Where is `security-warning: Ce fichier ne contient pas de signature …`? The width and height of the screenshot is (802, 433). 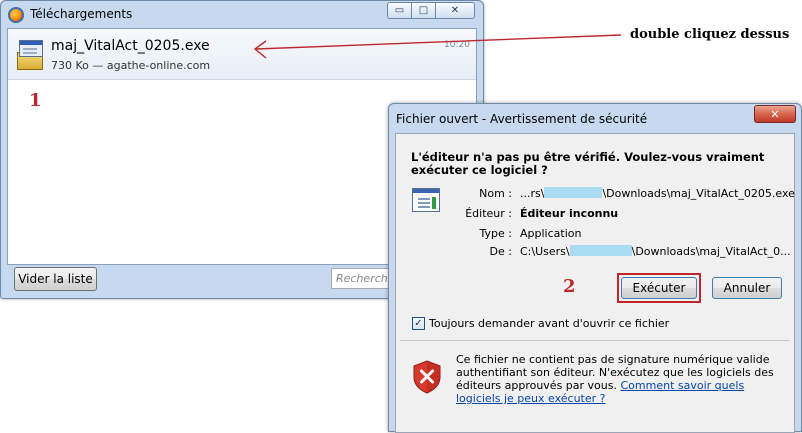 security-warning: Ce fichier ne contient pas de signature … is located at coordinates (615, 379).